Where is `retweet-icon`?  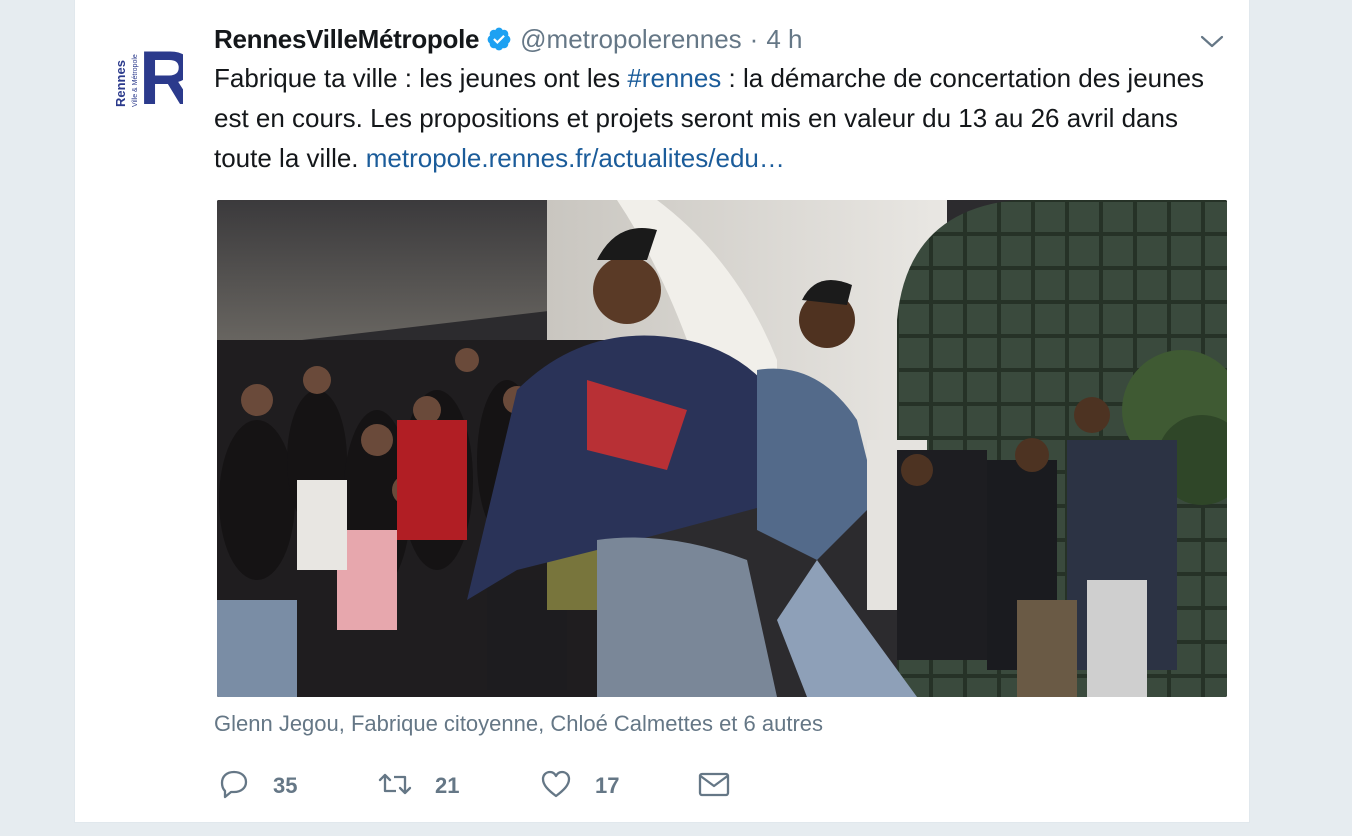 retweet-icon is located at coordinates (395, 786).